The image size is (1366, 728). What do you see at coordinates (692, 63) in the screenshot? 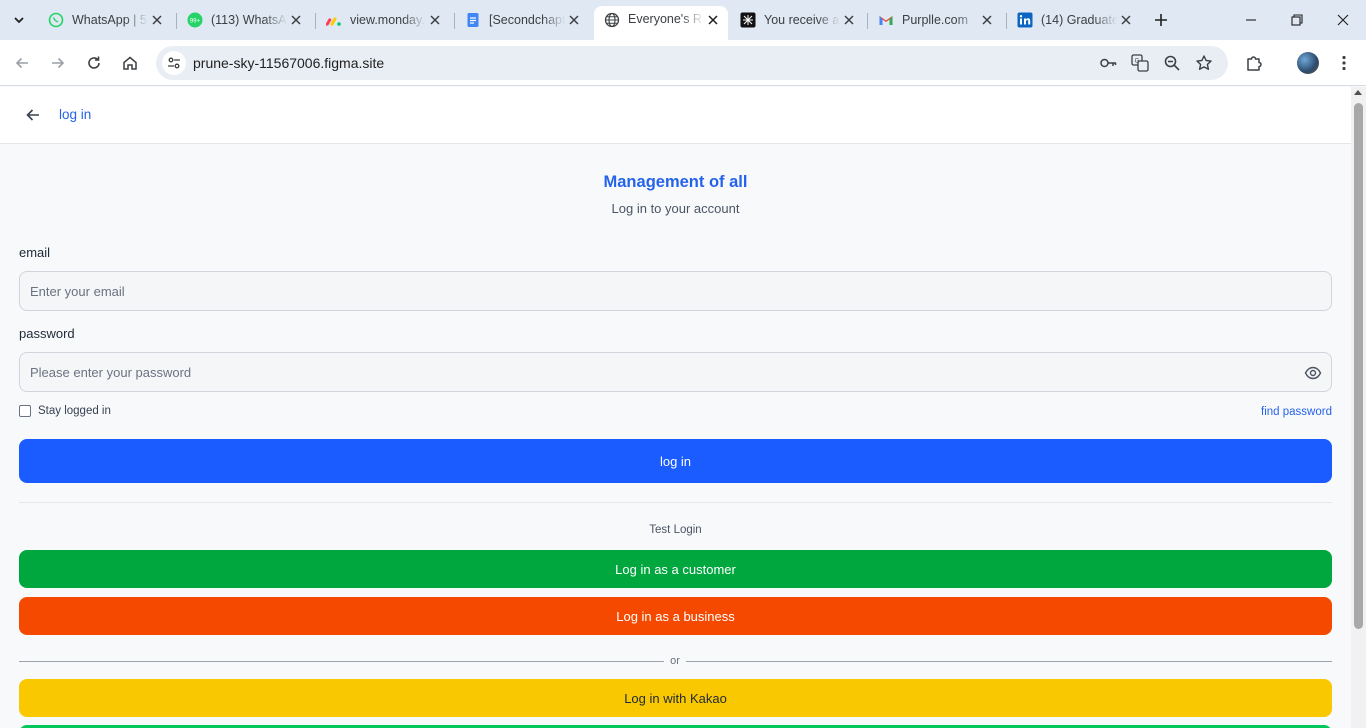
I see `address-bar: prune-sky-11567006.figma.site G` at bounding box center [692, 63].